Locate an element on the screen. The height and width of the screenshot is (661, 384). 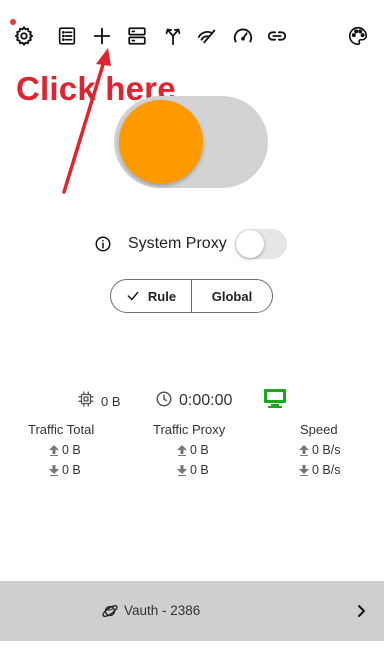
traffic-proxy-title: Traffic Proxy is located at coordinates (189, 429).